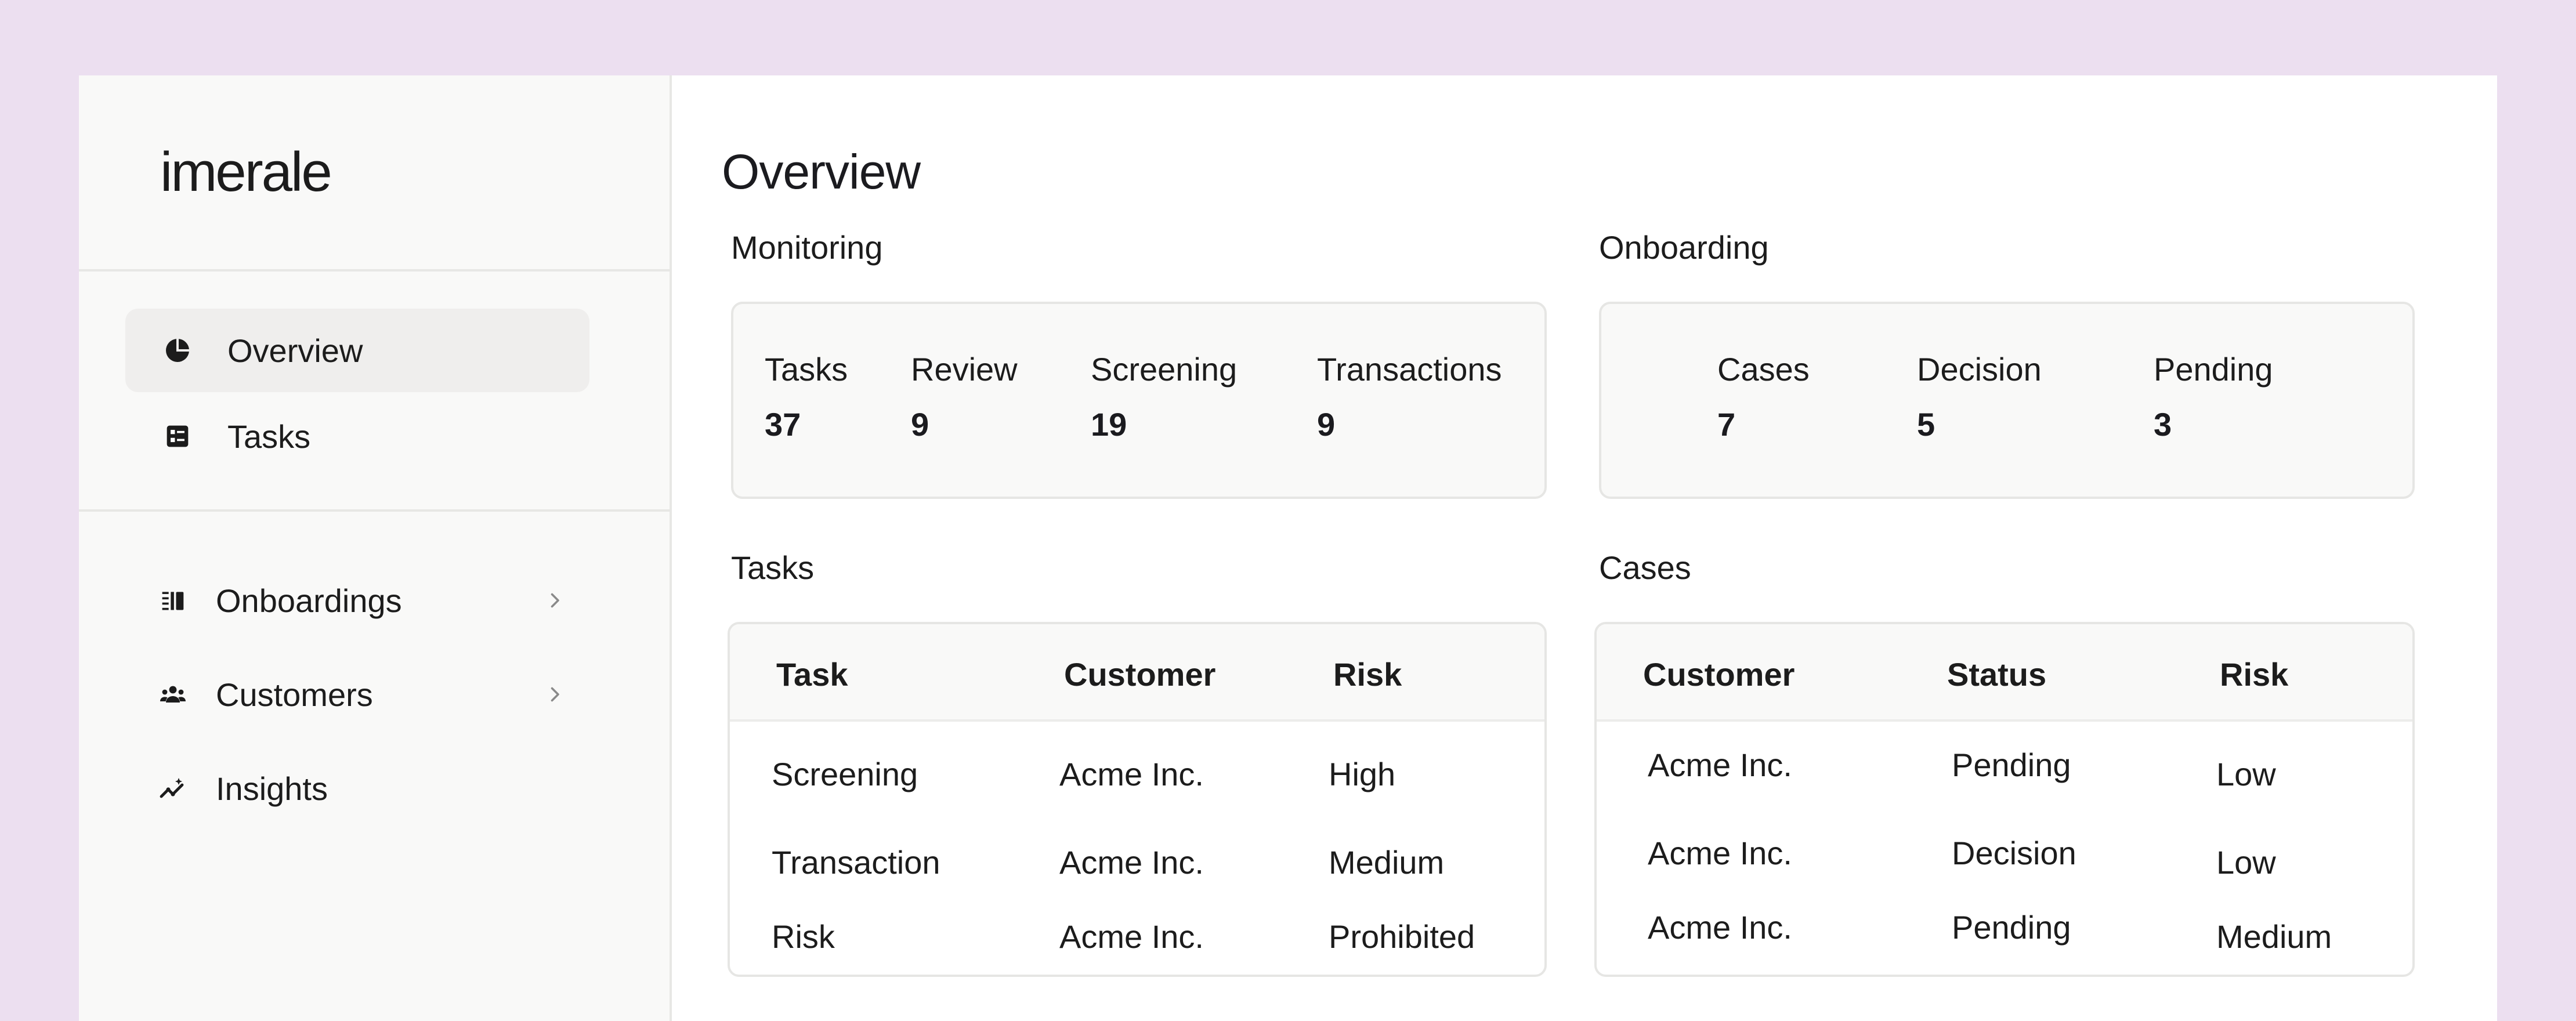  Describe the element at coordinates (1996, 674) in the screenshot. I see `column-header-status: Status` at that location.